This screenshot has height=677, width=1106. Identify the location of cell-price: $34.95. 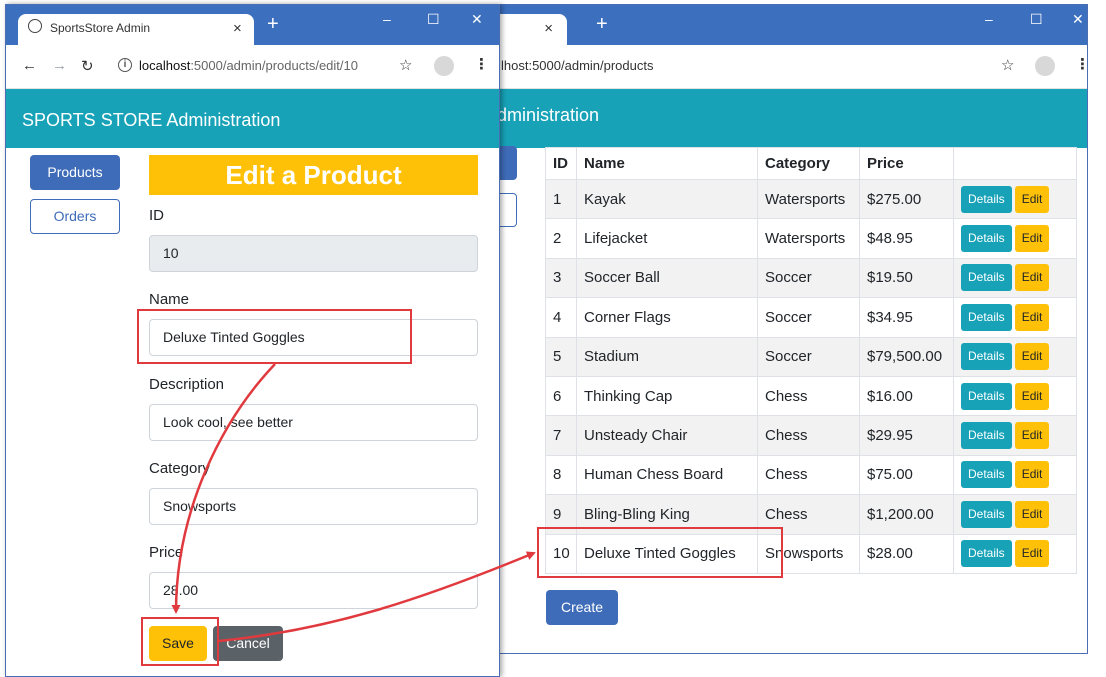
(906, 317).